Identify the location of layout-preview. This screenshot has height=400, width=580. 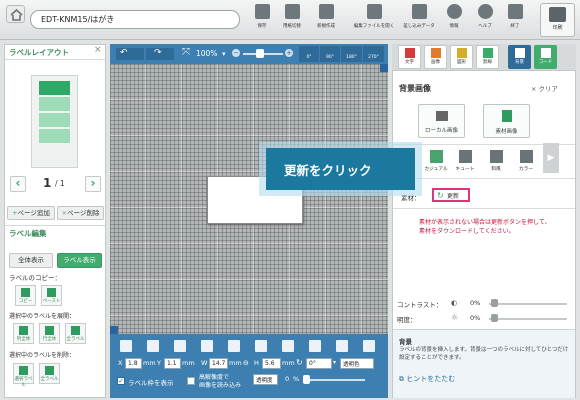
(54, 121).